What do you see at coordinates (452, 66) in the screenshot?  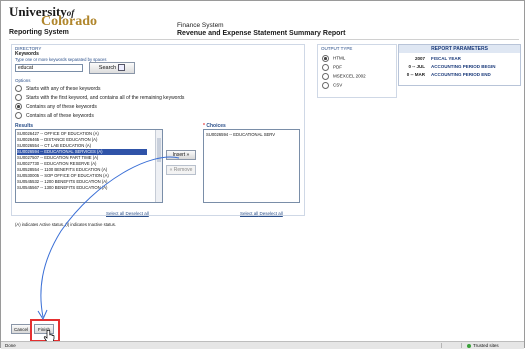 I see `parameter-row: 0 -- JUL ACCOUNTING PERIOD BEGIN` at bounding box center [452, 66].